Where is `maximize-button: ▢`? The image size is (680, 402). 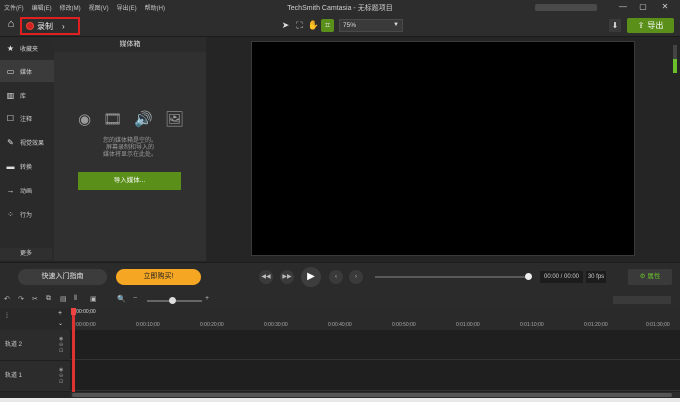
maximize-button: ▢ is located at coordinates (643, 6).